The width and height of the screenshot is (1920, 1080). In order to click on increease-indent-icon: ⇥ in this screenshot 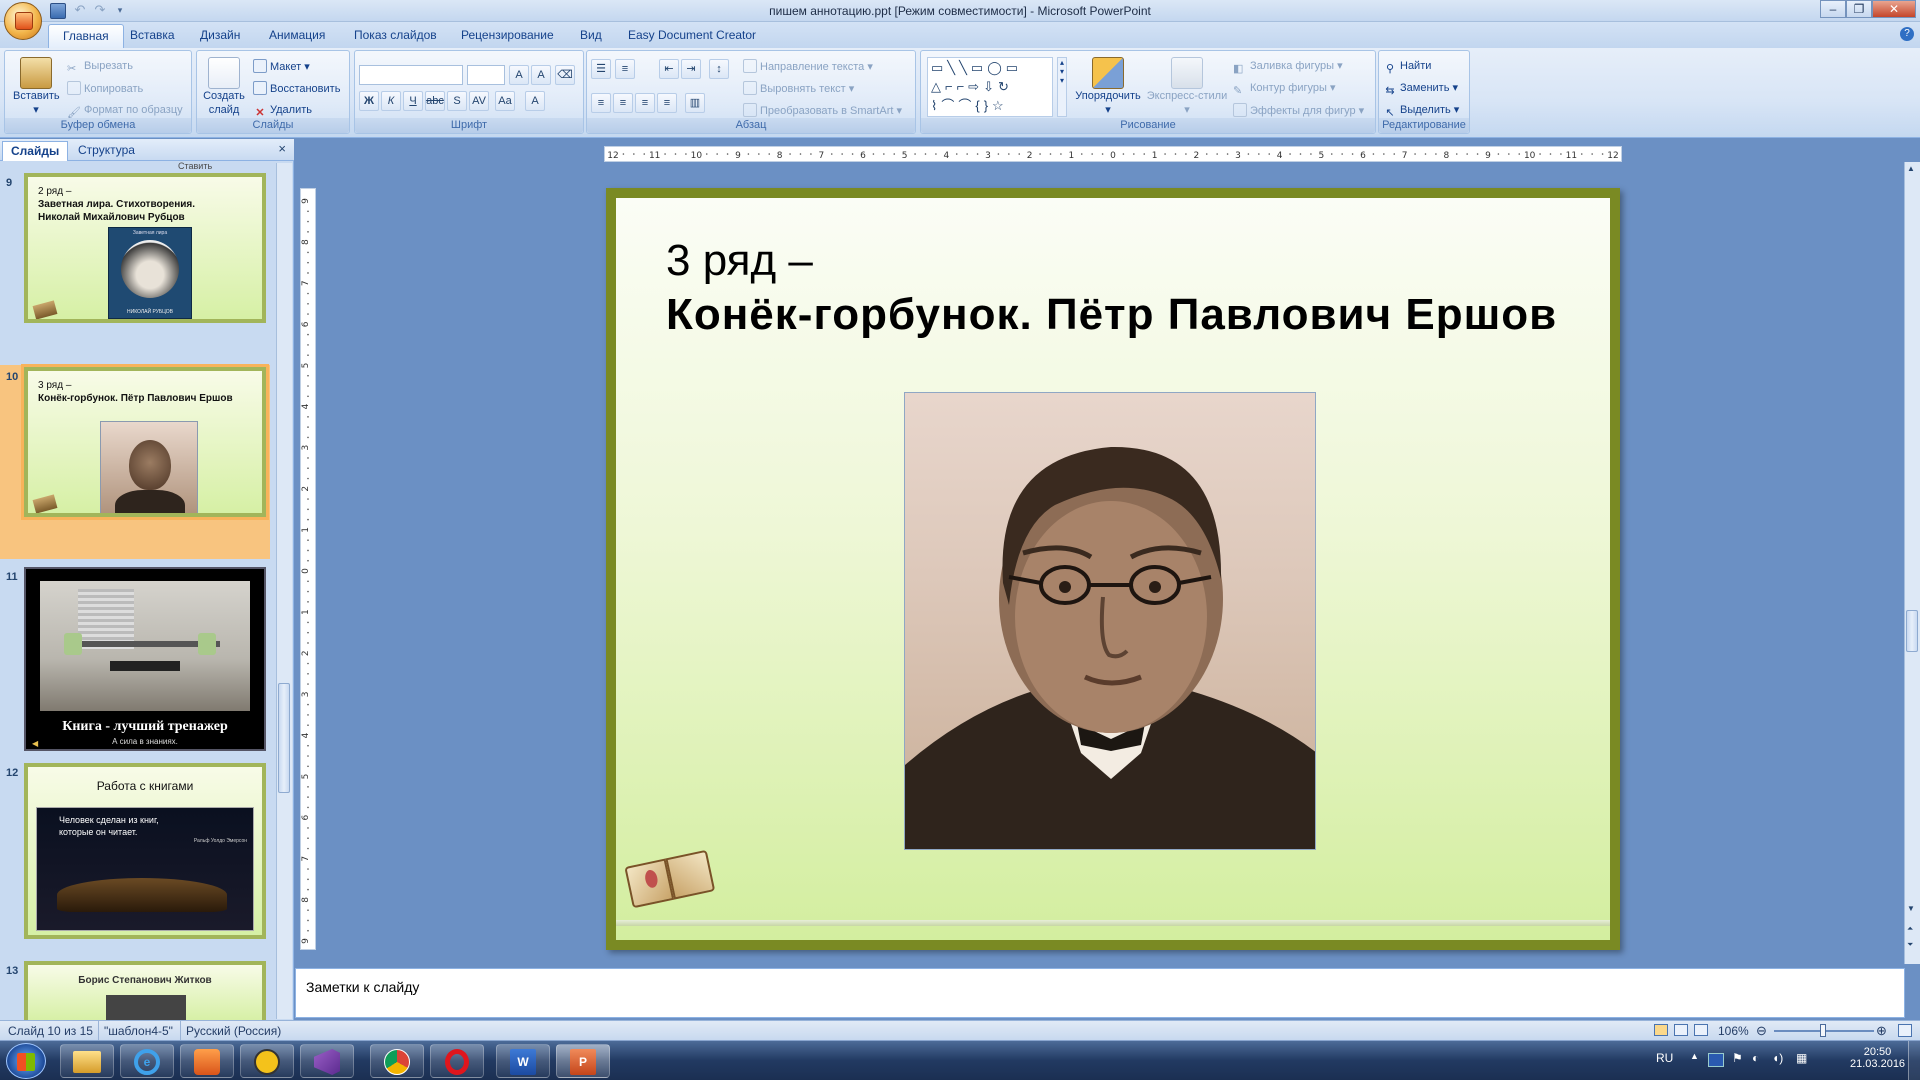, I will do `click(691, 69)`.